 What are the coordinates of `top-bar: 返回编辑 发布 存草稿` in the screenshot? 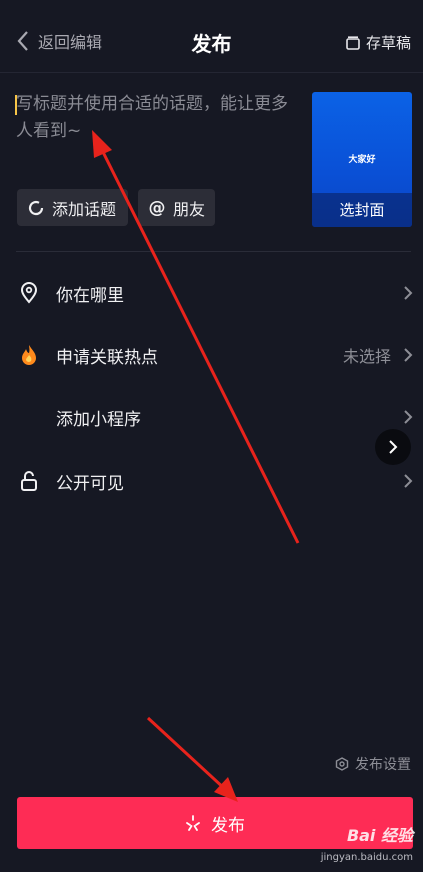 It's located at (211, 42).